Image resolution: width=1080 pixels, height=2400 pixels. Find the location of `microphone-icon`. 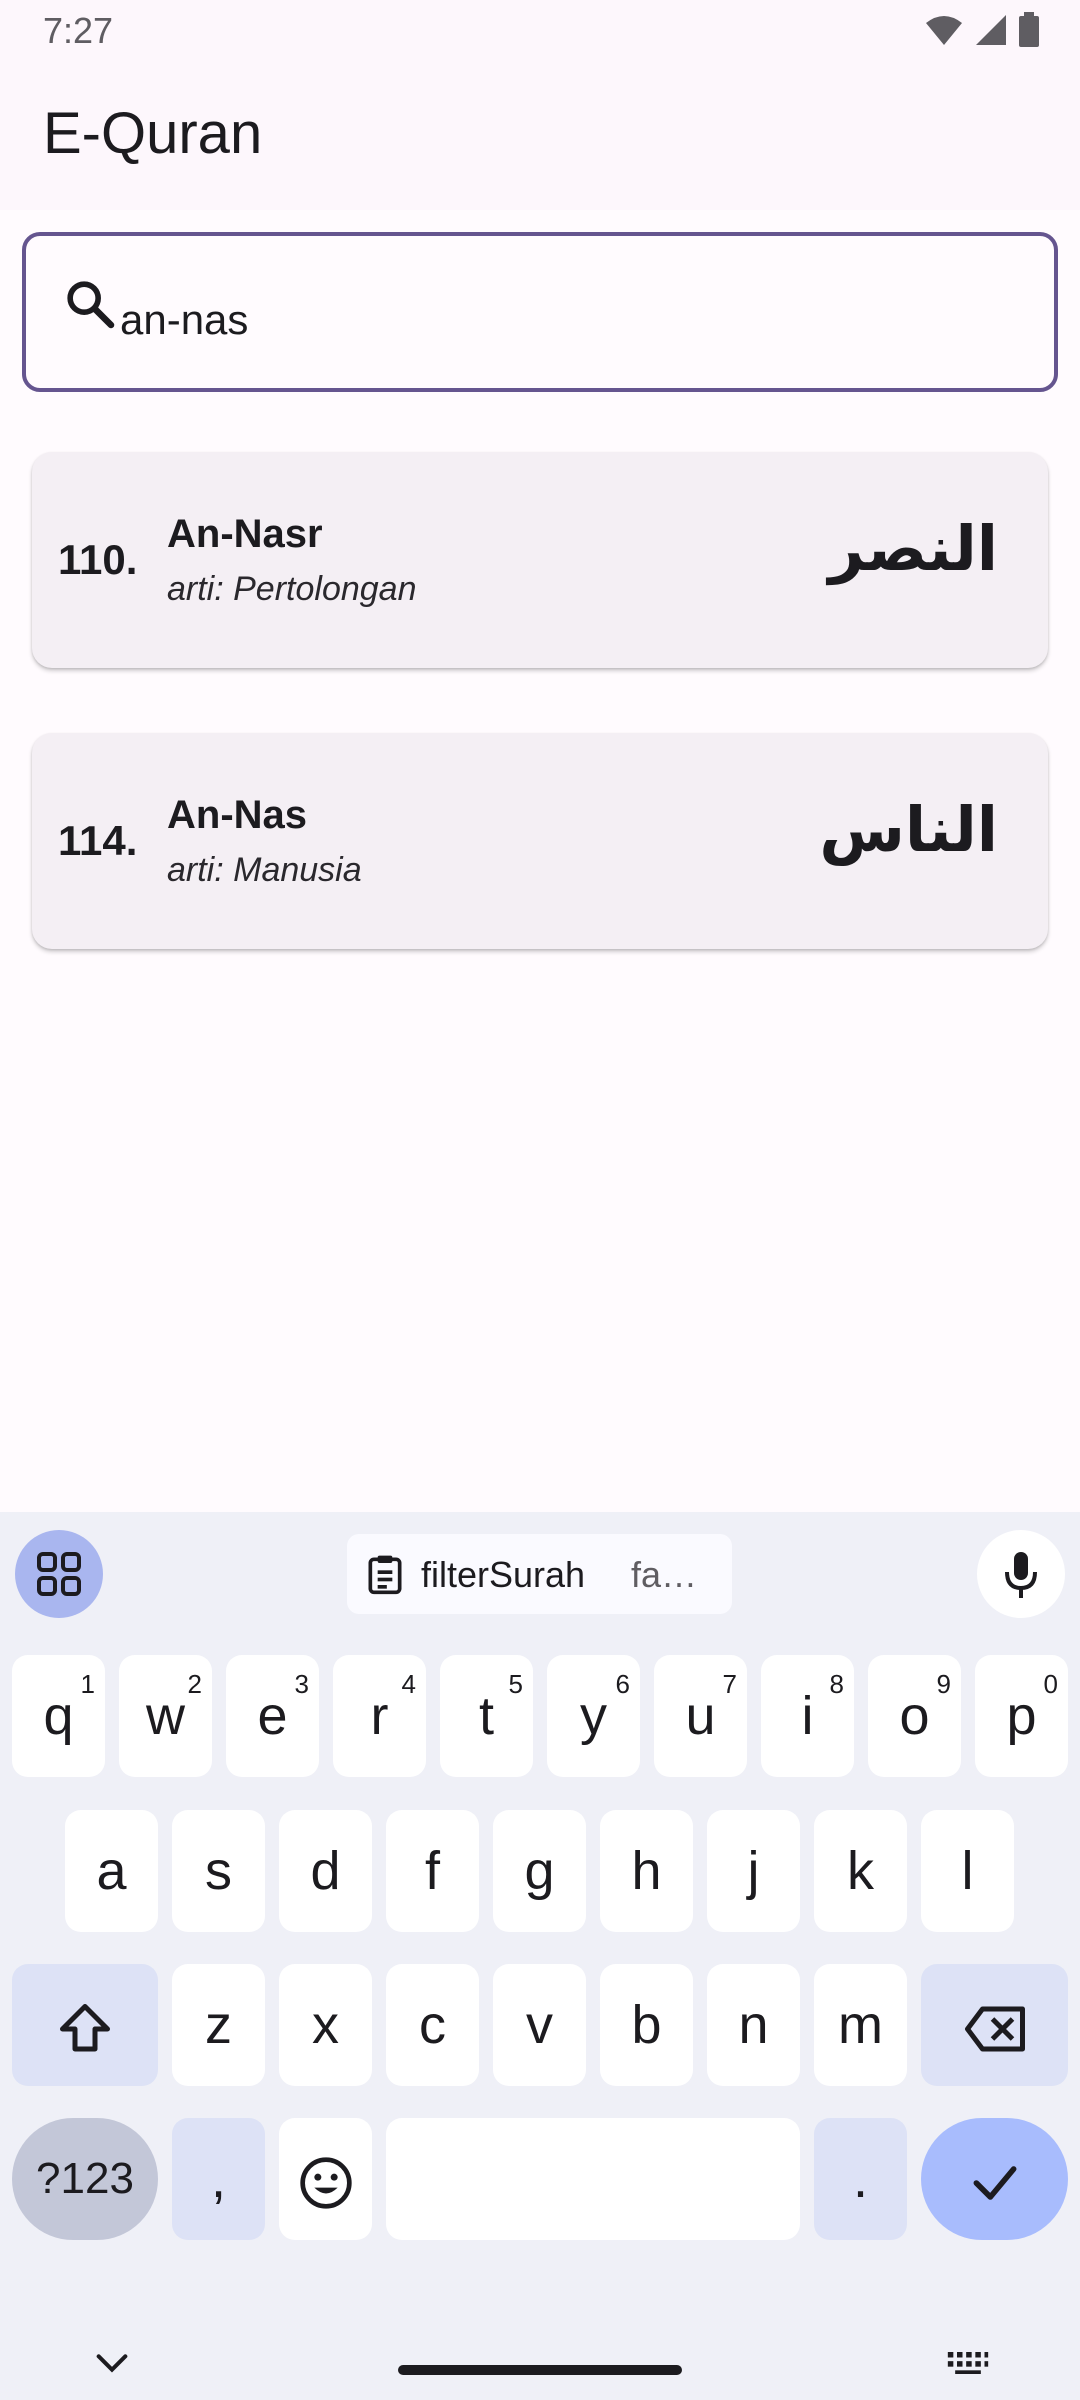

microphone-icon is located at coordinates (1021, 1575).